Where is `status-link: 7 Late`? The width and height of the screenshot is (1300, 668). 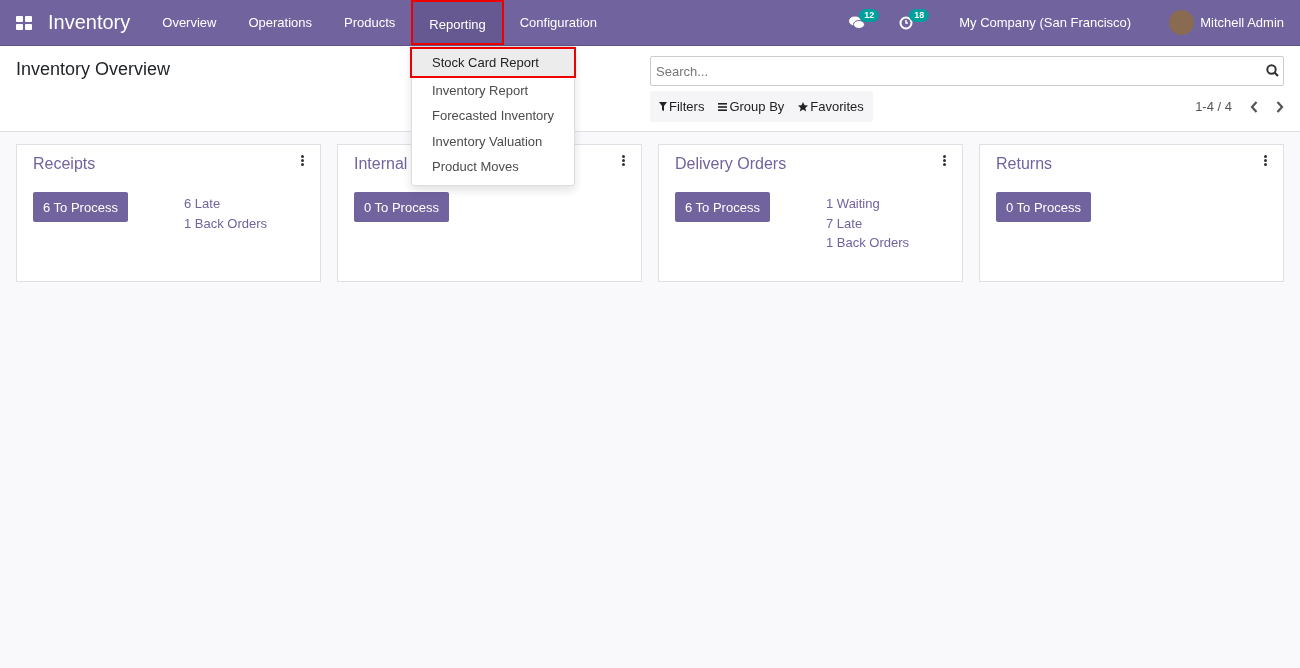
status-link: 7 Late is located at coordinates (886, 223).